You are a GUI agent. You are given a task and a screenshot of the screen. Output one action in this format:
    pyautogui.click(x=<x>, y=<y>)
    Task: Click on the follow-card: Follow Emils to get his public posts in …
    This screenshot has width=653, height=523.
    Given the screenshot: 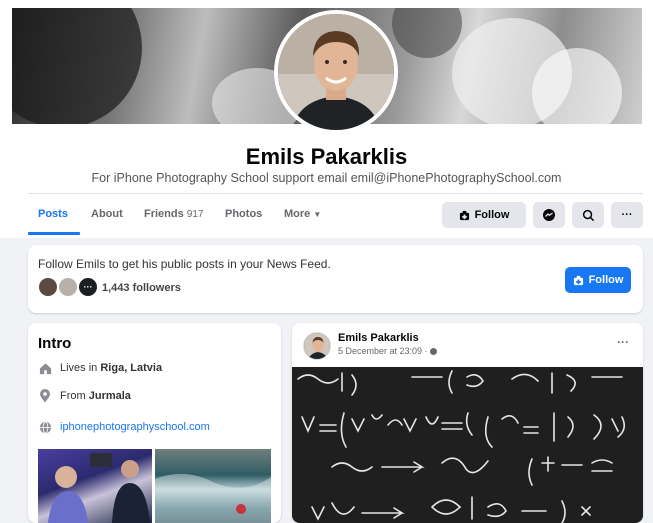 What is the action you would take?
    pyautogui.click(x=335, y=279)
    